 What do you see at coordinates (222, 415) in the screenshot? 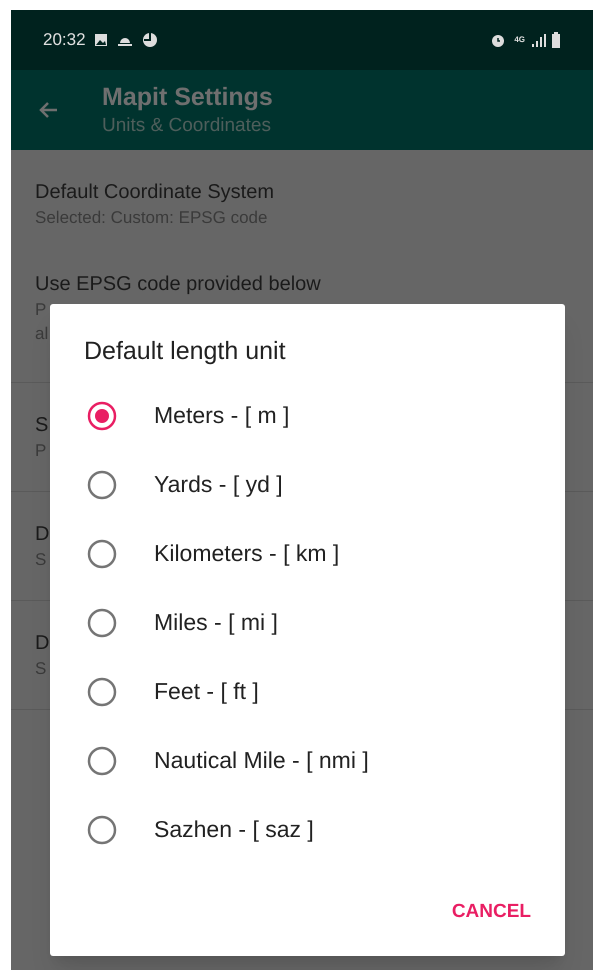
I see `option-label: Meters - [ m ]` at bounding box center [222, 415].